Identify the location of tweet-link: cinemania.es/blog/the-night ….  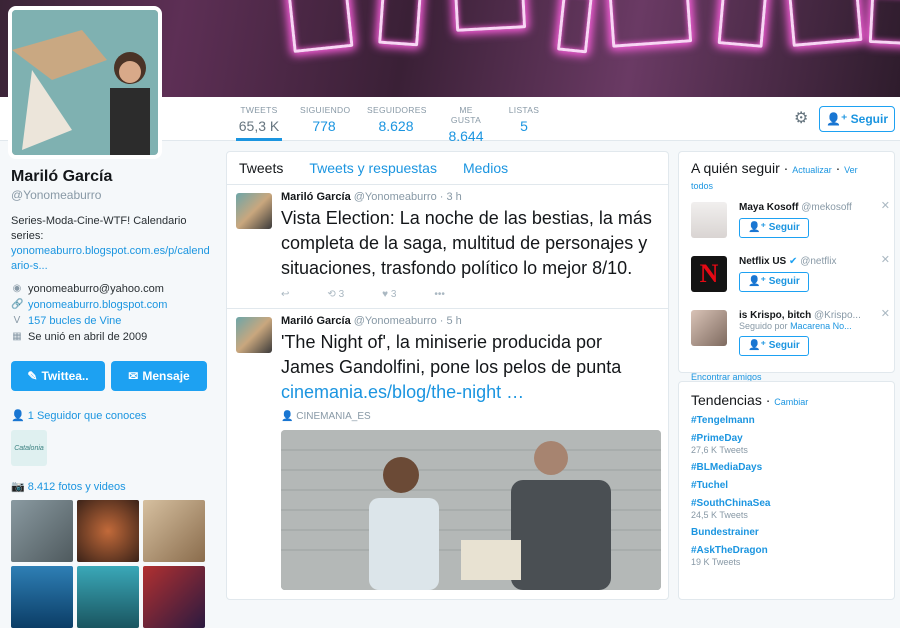
(402, 392).